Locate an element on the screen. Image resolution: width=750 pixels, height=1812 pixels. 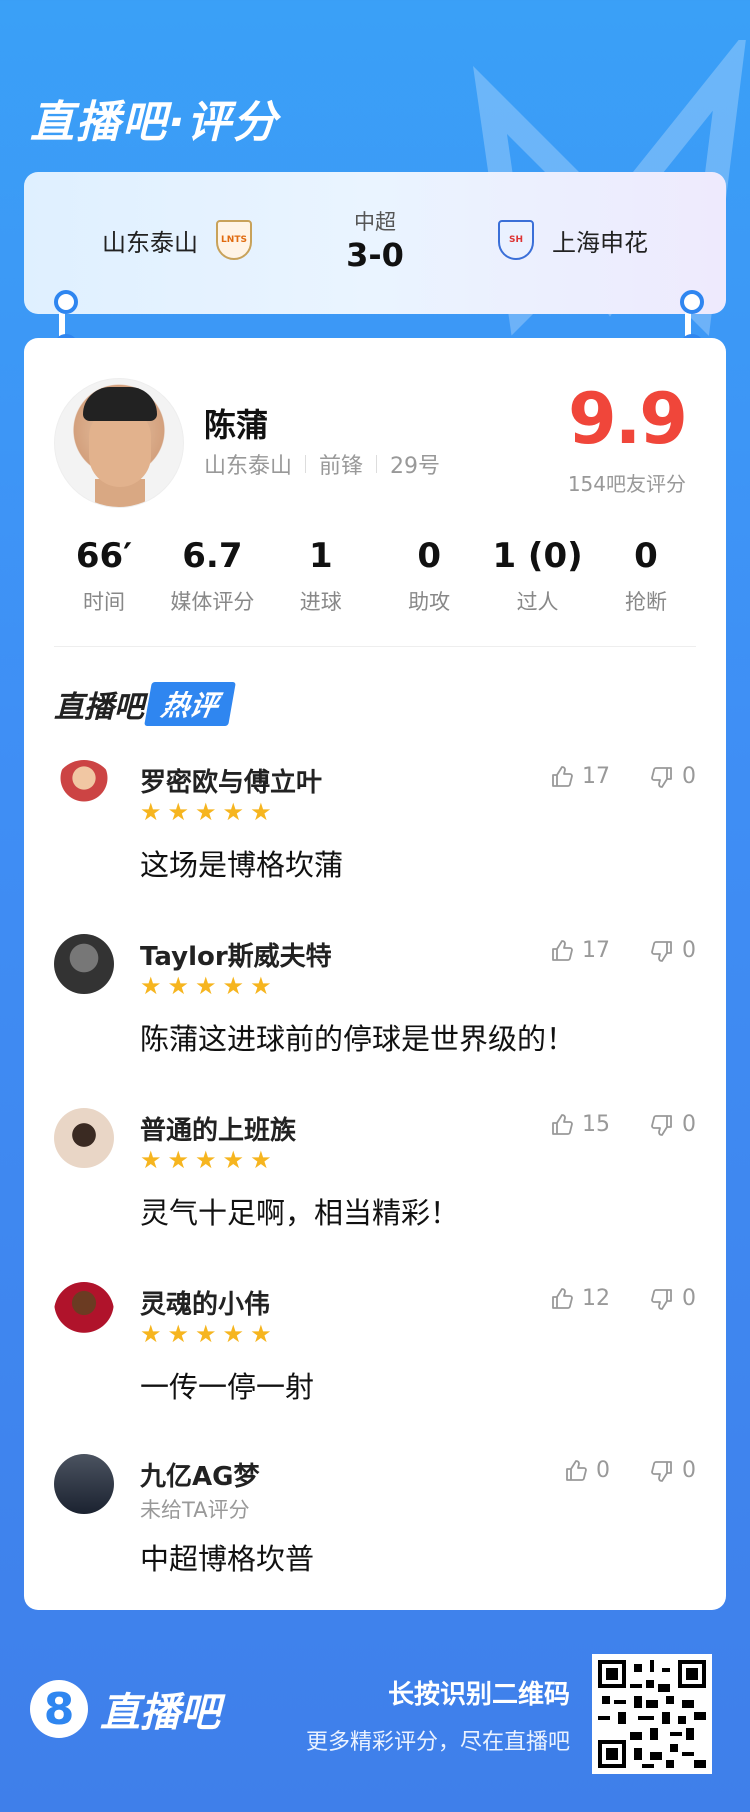
comment-item: 普通的上班族 ★★★★★ 灵气十足啊，相当精彩！ 15 0 is located at coordinates (375, 1178).